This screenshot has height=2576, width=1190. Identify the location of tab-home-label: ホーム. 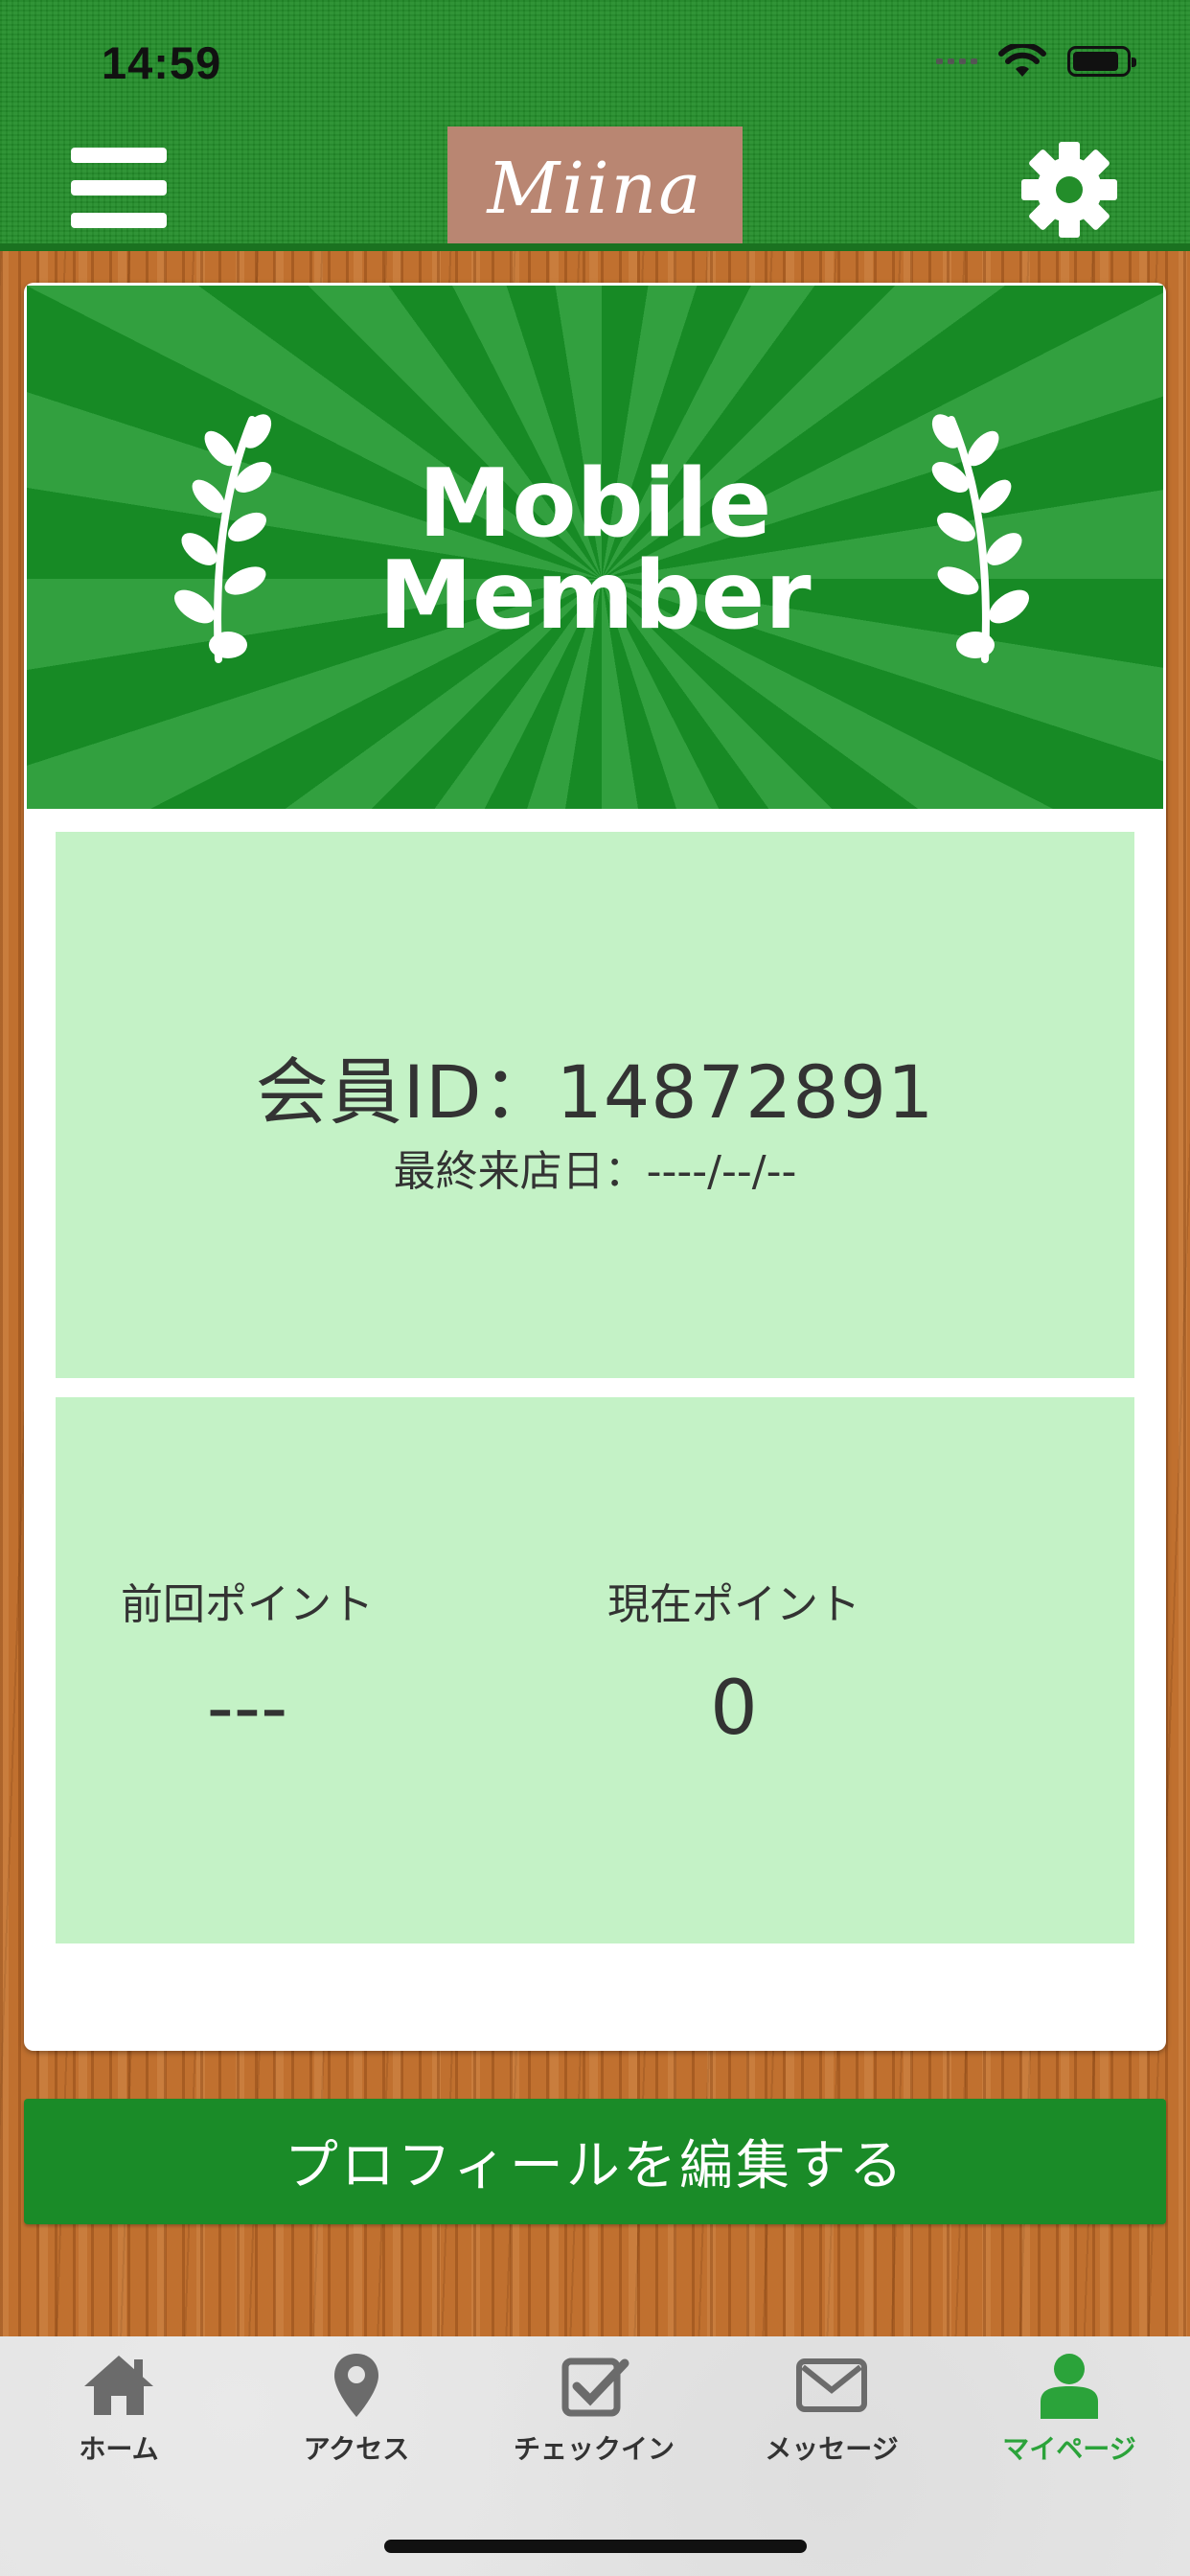
(119, 2449).